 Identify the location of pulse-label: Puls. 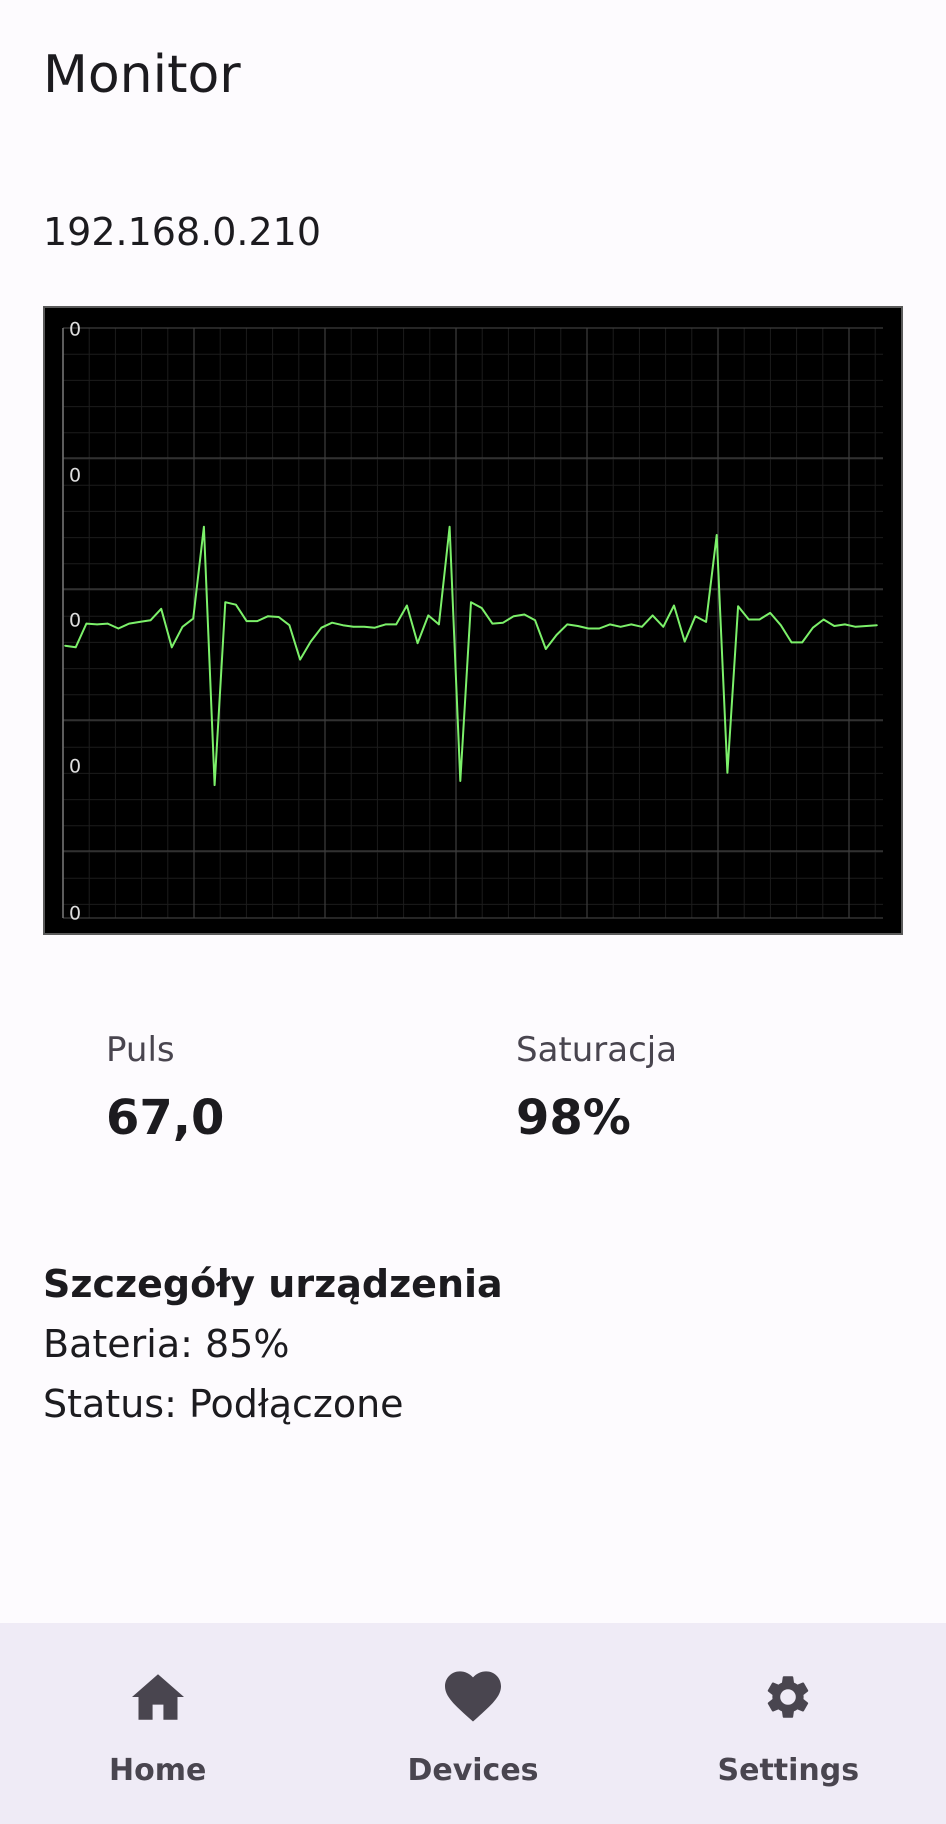
(140, 1050).